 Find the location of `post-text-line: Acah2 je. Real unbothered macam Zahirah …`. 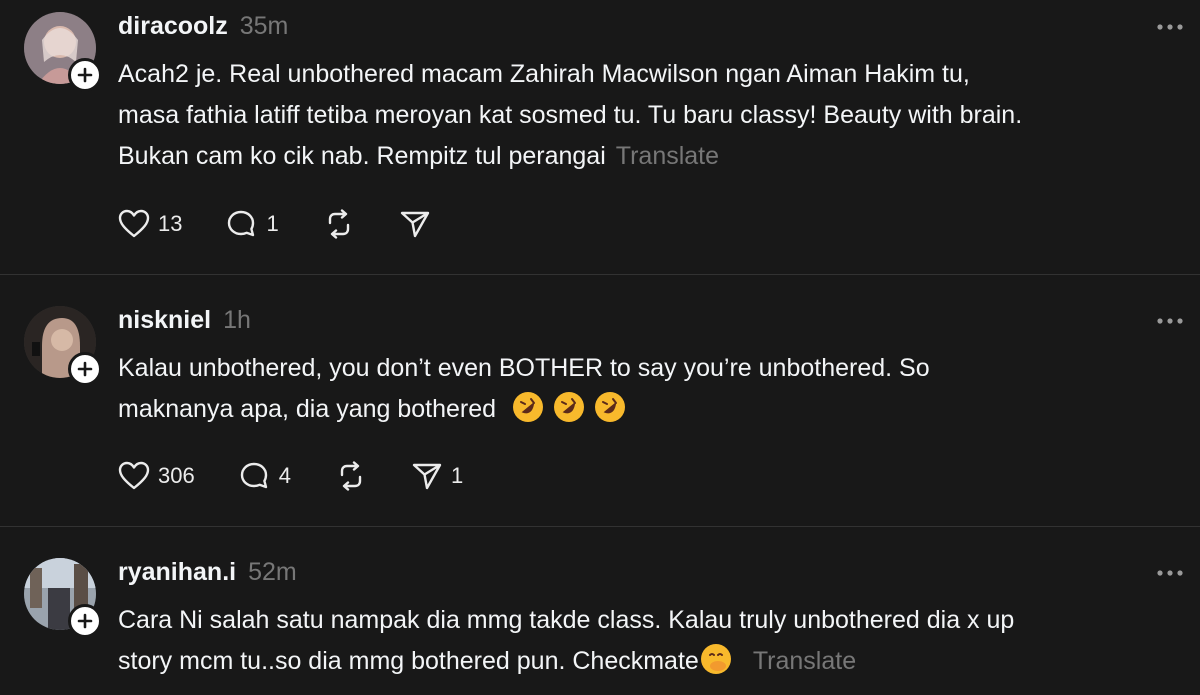

post-text-line: Acah2 je. Real unbothered macam Zahirah … is located at coordinates (544, 74).